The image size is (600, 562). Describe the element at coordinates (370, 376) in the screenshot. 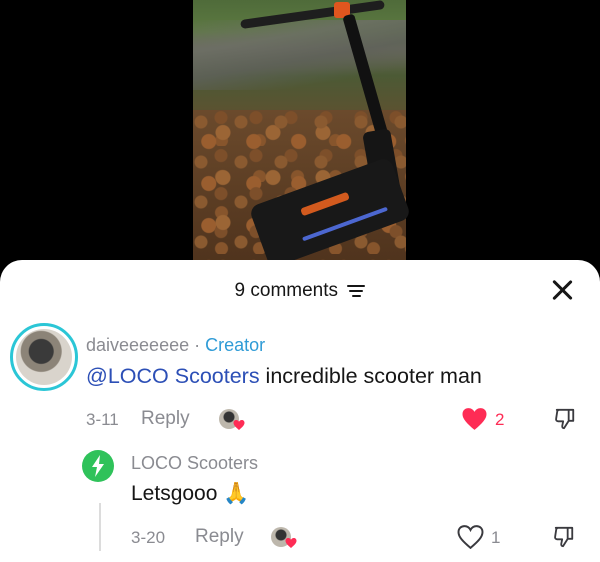

I see `comment-body: incredible scooter man` at that location.